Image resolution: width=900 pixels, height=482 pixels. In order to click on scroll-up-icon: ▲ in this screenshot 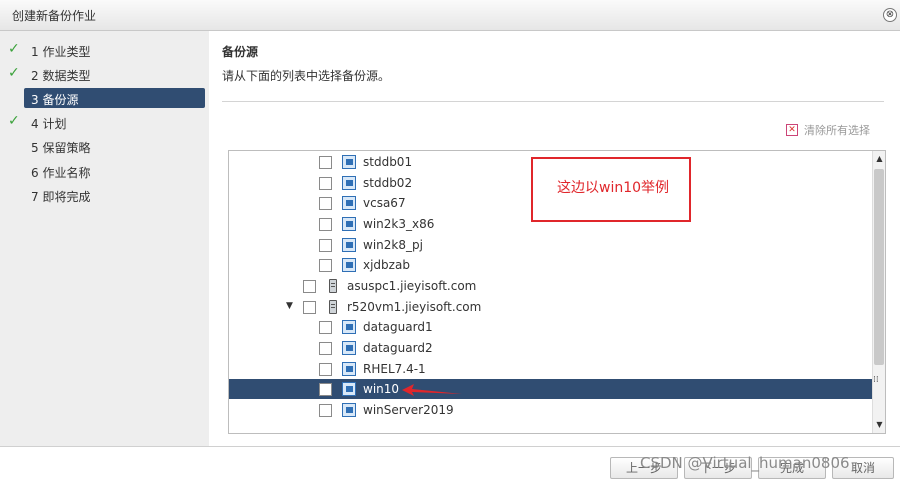, I will do `click(879, 159)`.